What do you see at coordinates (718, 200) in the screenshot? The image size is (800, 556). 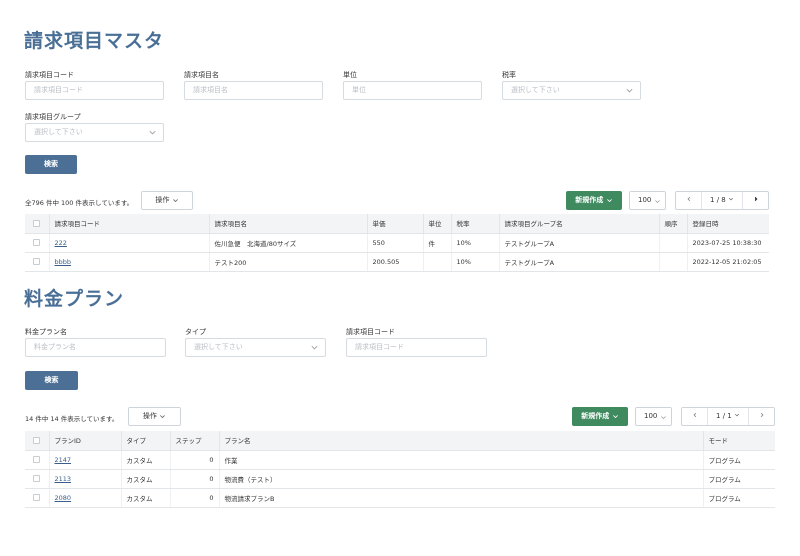 I see `page-indicator: 1 / 8` at bounding box center [718, 200].